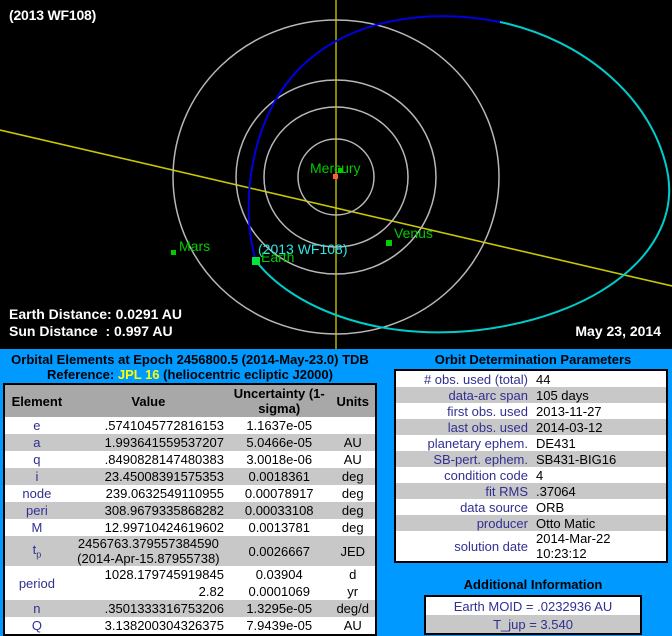  I want to click on earth-moid-value: Earth MOID = .0232936 AU, so click(533, 605).